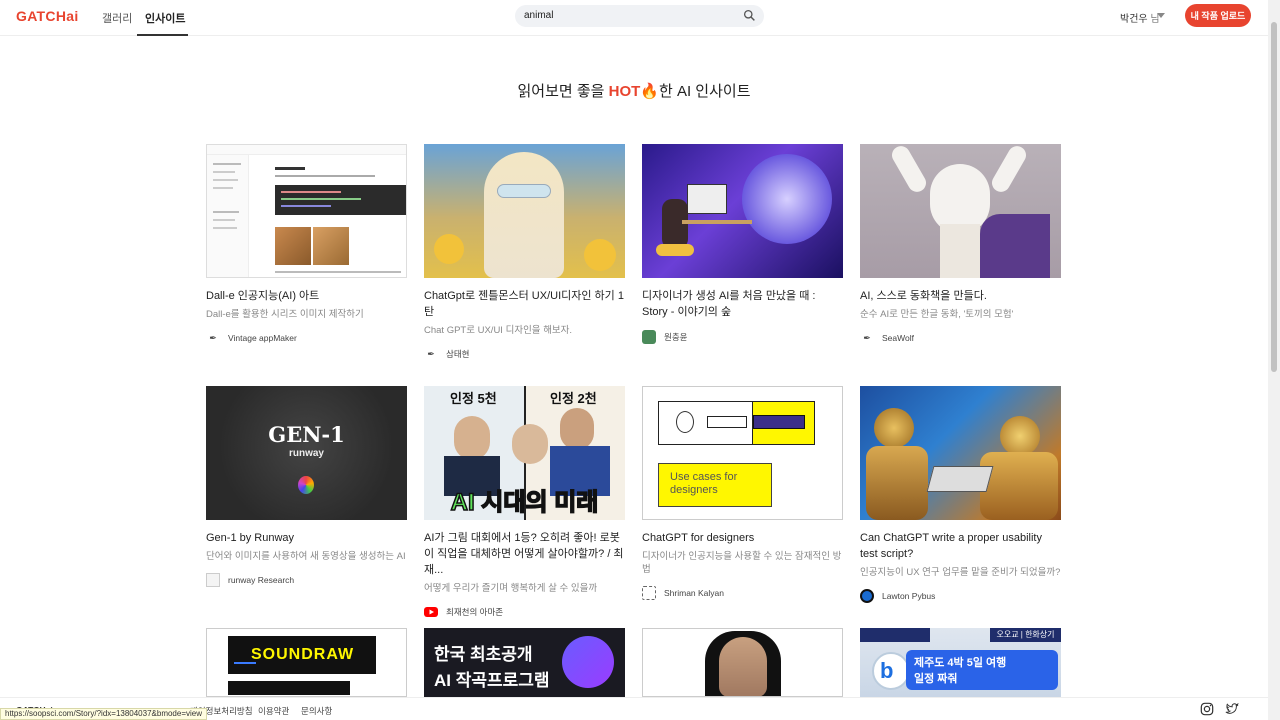  I want to click on insight-card, so click(742, 662).